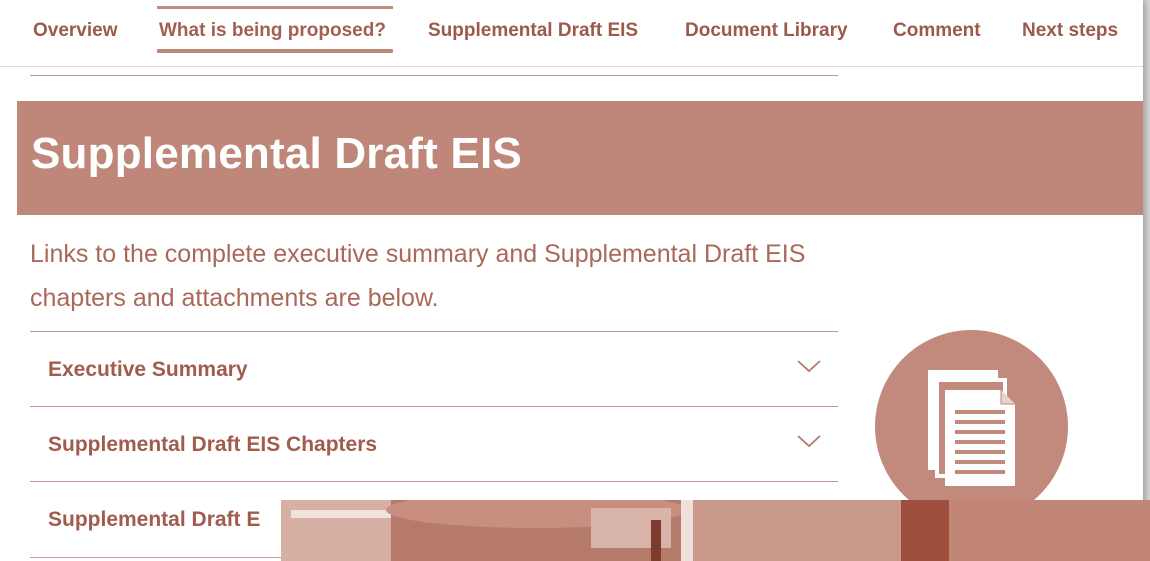 The height and width of the screenshot is (561, 1150). I want to click on accordion-label: Supplemental Draft EIS Chapters, so click(213, 444).